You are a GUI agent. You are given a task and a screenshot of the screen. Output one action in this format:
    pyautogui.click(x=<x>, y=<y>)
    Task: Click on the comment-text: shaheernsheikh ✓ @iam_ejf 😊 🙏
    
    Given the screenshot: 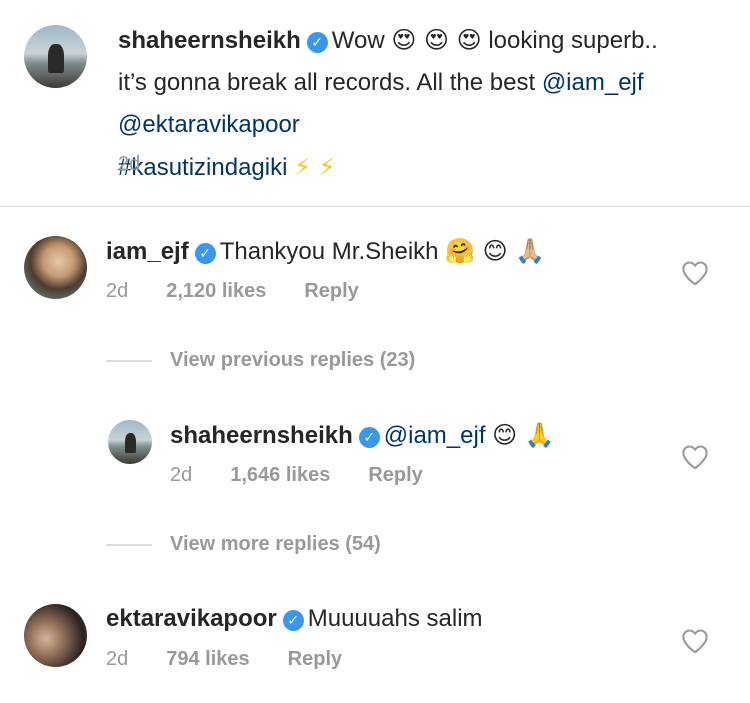 What is the action you would take?
    pyautogui.click(x=410, y=435)
    